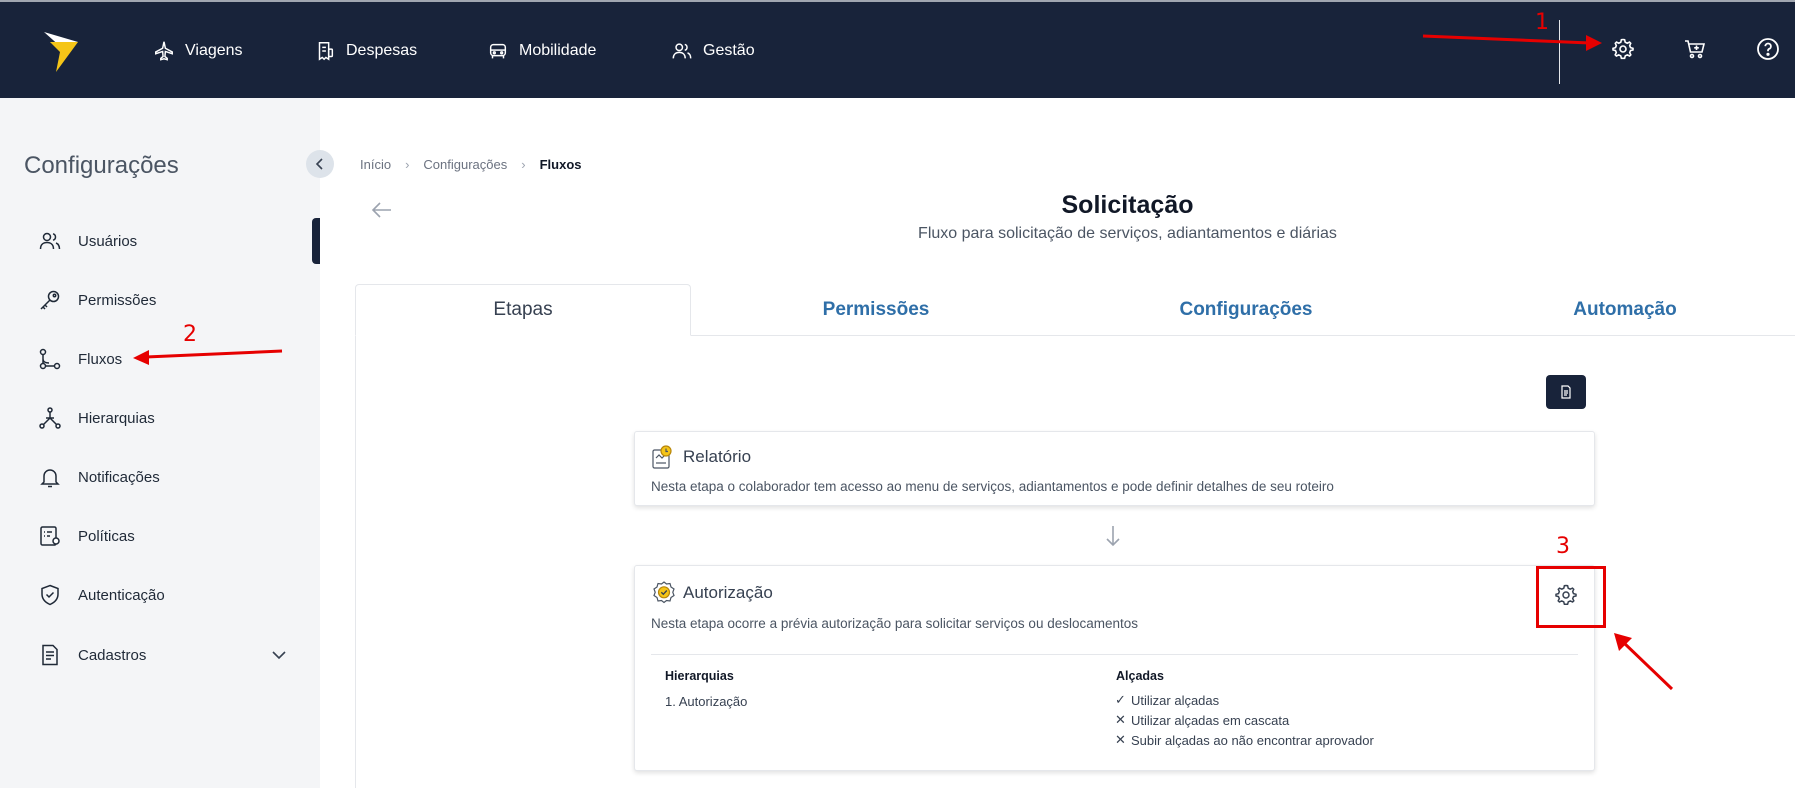  What do you see at coordinates (121, 595) in the screenshot?
I see `sidebar-item-label: Autenticação` at bounding box center [121, 595].